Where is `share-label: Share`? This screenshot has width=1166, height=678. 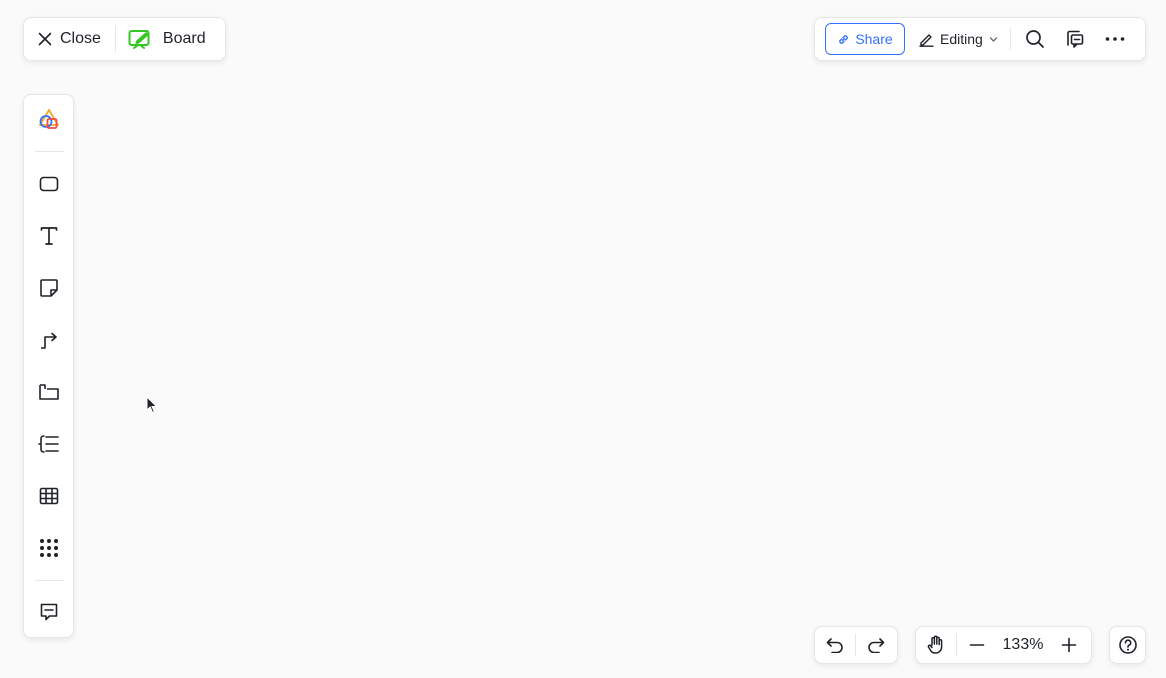
share-label: Share is located at coordinates (874, 39).